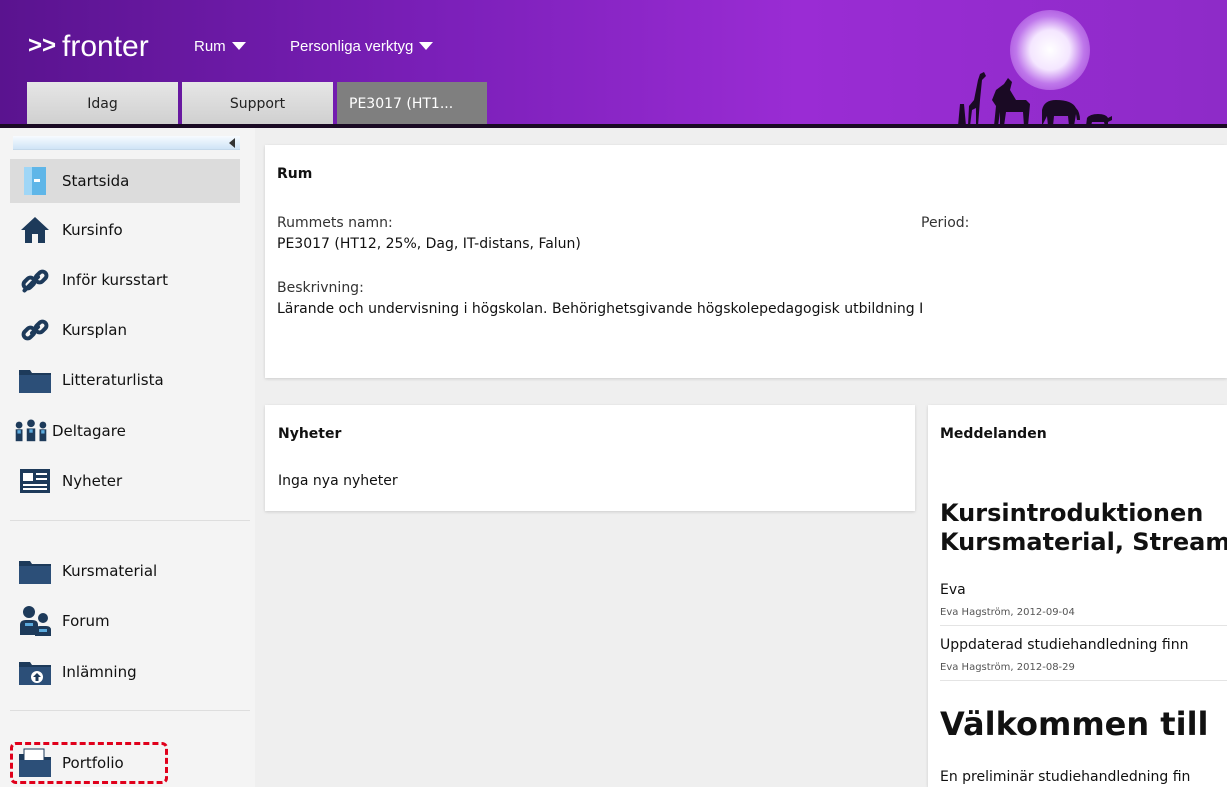 The image size is (1227, 787). I want to click on home-icon, so click(35, 230).